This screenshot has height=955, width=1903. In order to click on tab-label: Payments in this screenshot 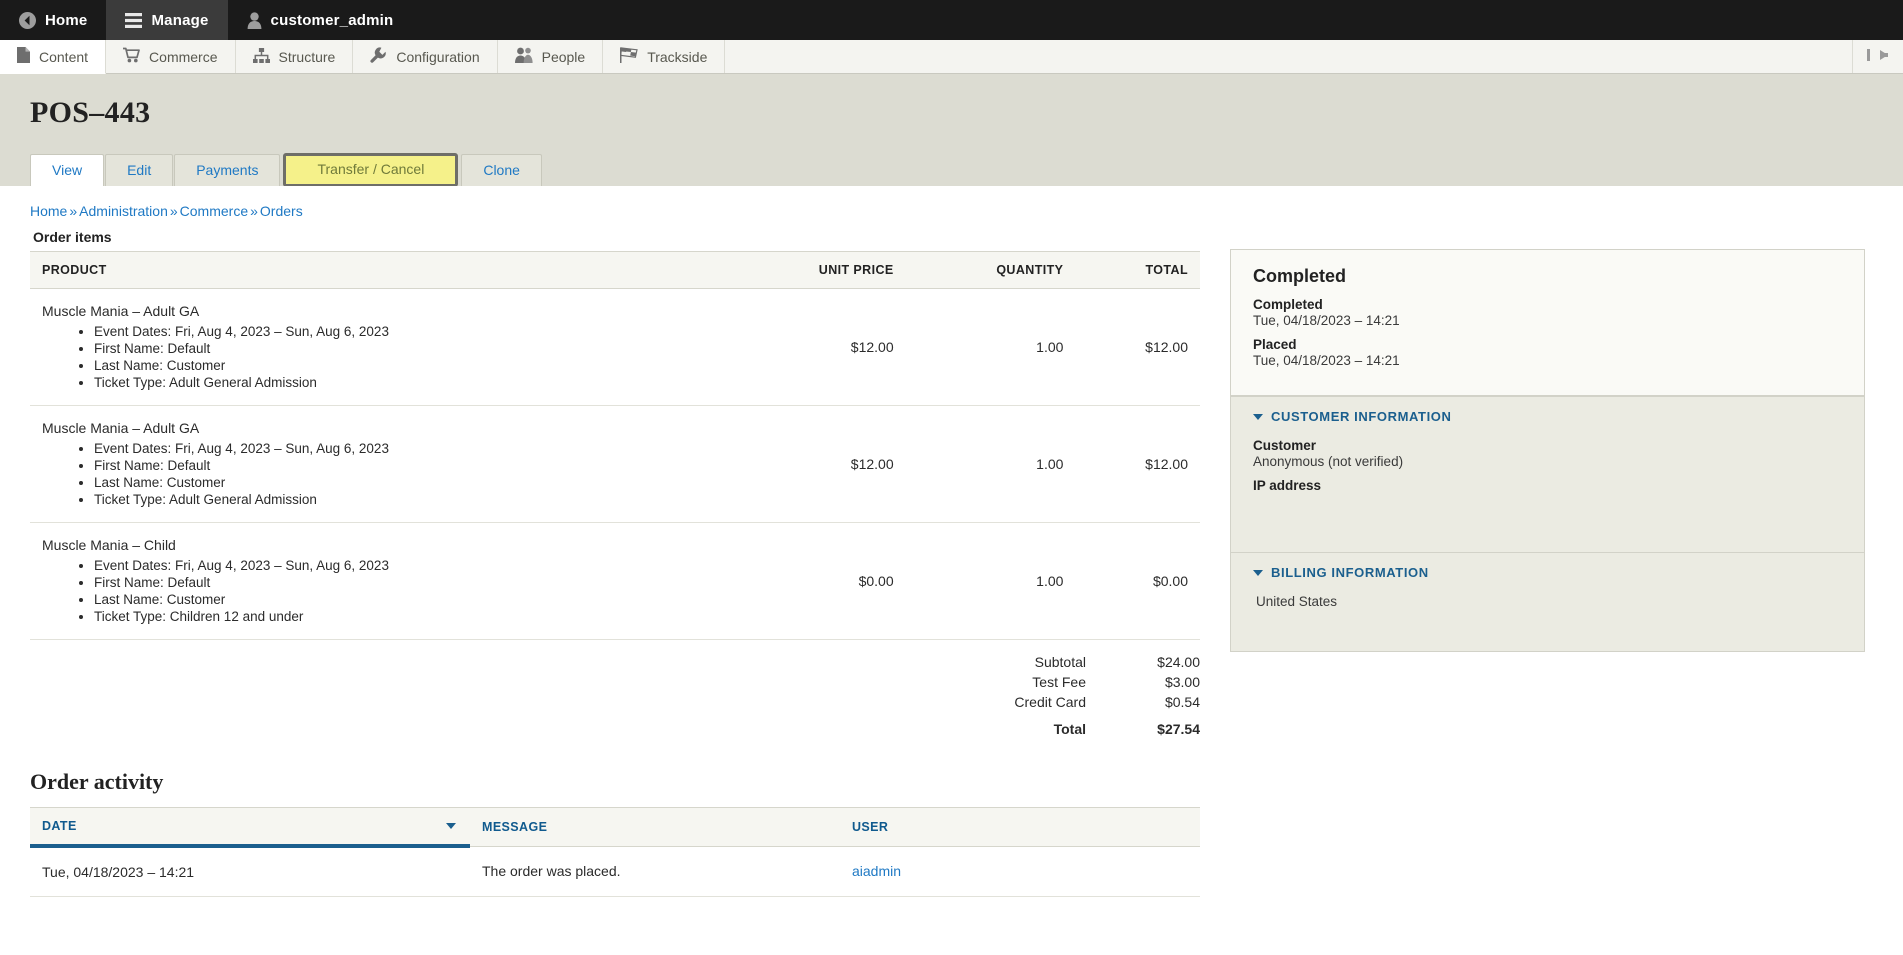, I will do `click(227, 170)`.